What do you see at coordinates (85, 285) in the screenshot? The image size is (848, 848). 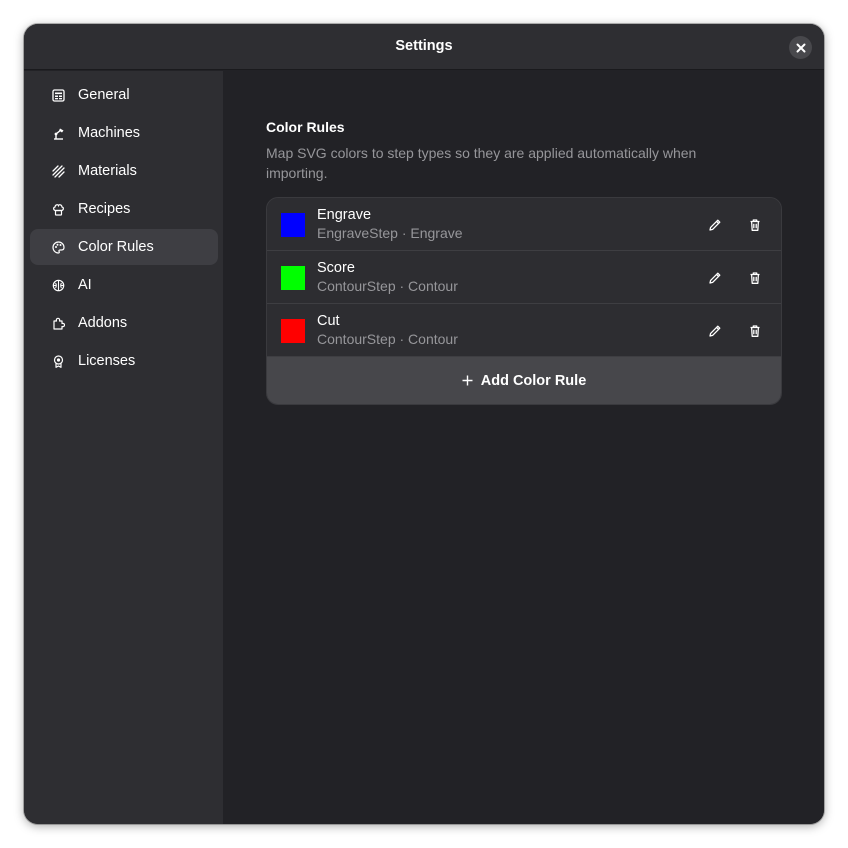 I see `sidebar-item-label: AI` at bounding box center [85, 285].